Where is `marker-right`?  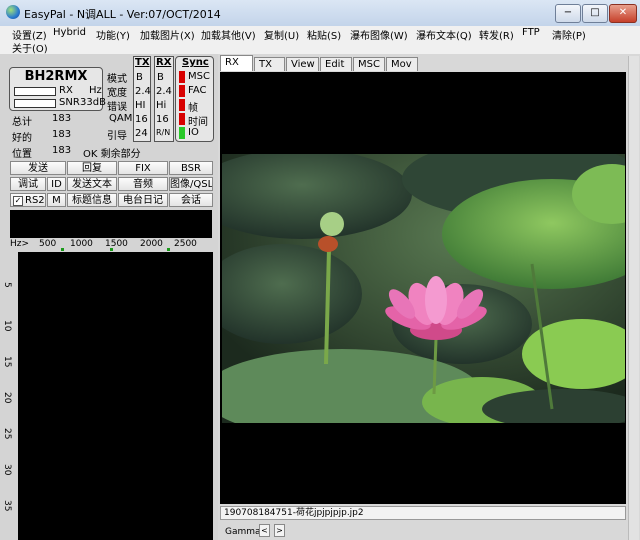
marker-right is located at coordinates (168, 249).